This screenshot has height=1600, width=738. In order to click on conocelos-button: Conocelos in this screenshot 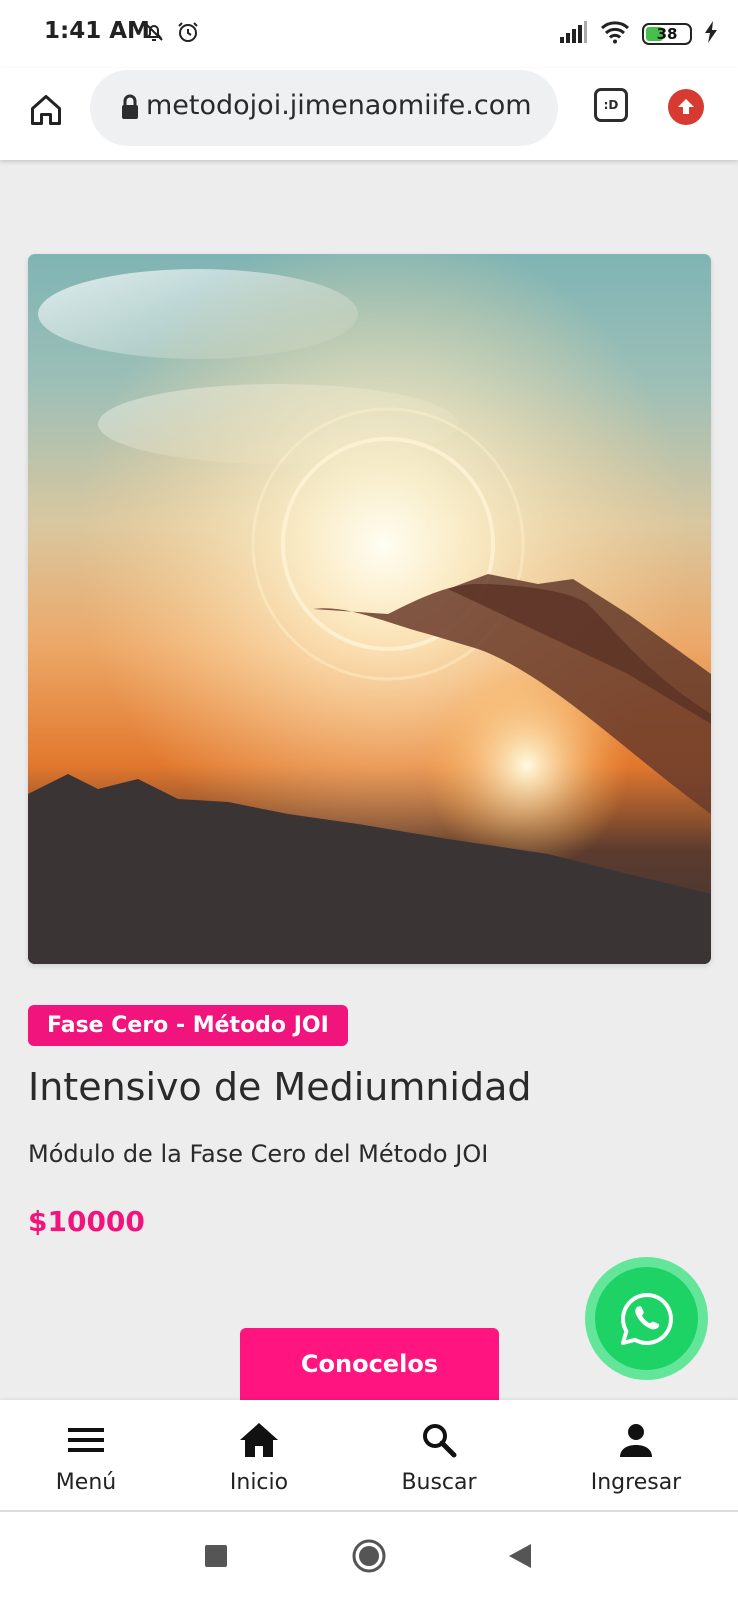, I will do `click(369, 1364)`.